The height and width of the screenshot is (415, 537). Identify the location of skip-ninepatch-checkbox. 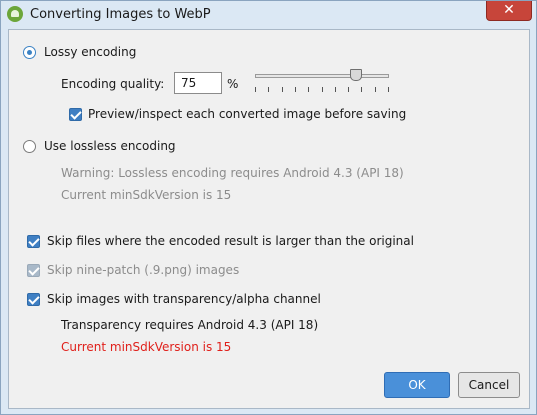
(33, 270).